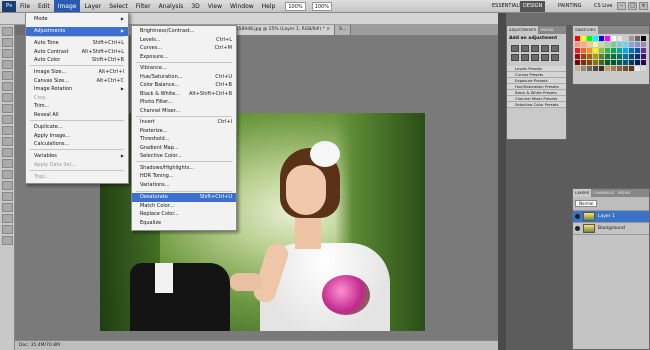  What do you see at coordinates (7, 64) in the screenshot?
I see `quick-select-tool-icon` at bounding box center [7, 64].